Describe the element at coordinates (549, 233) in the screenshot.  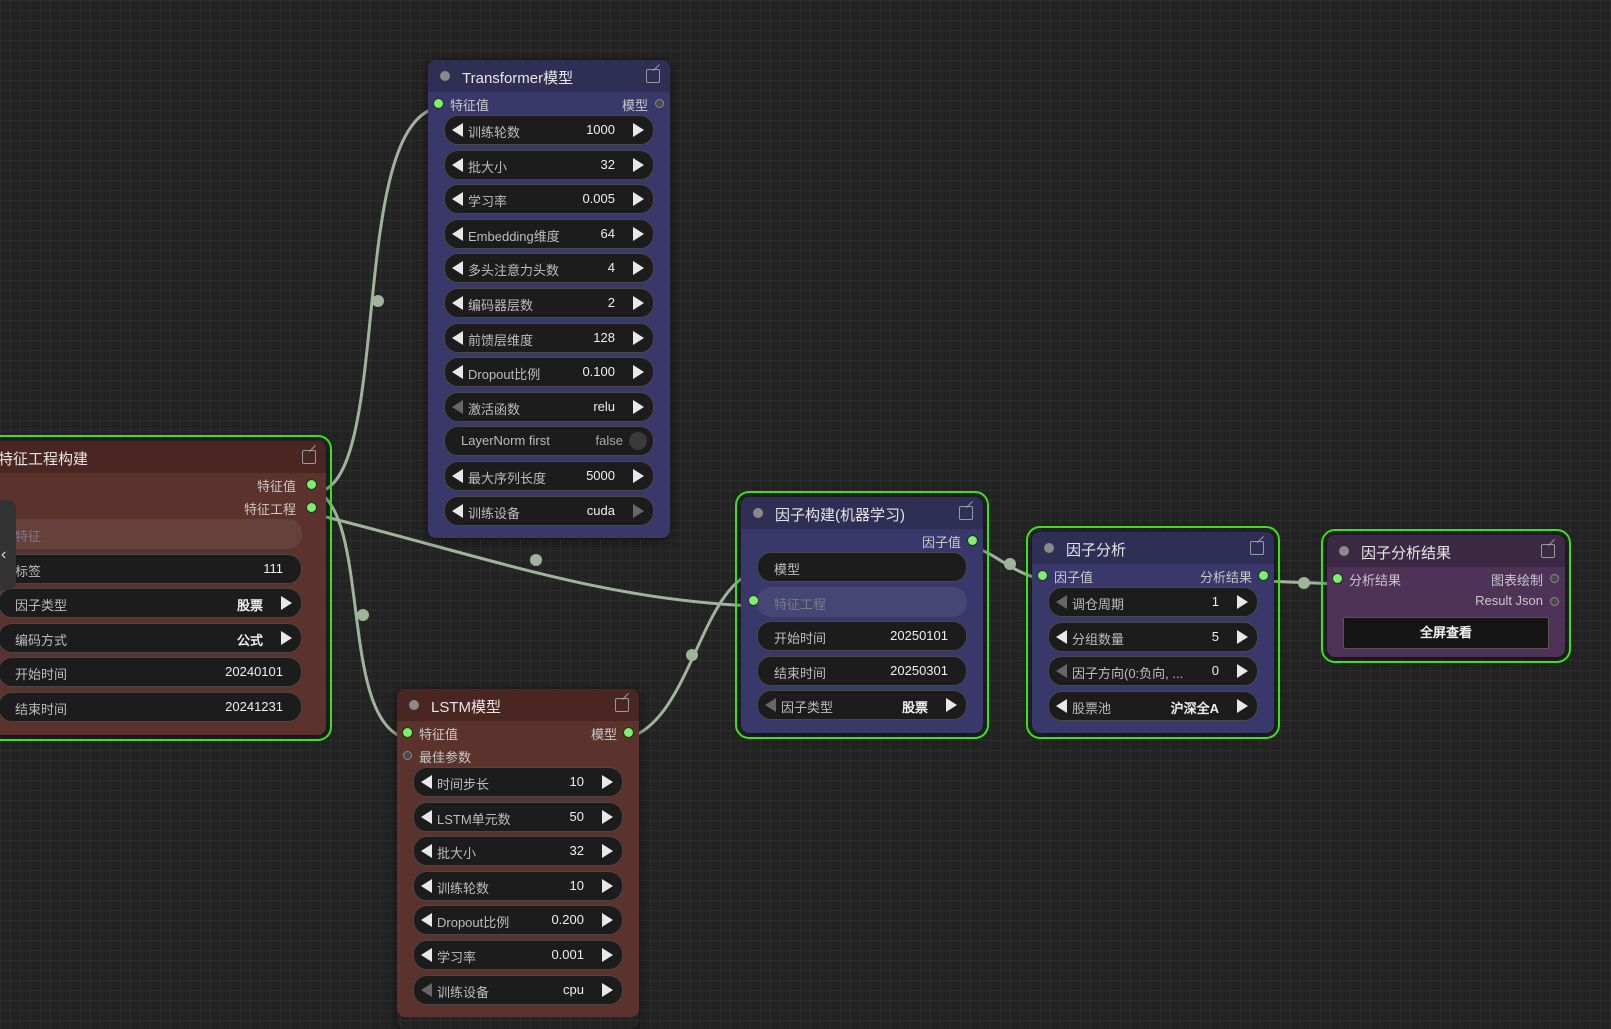
I see `widget-embedding-dim: Embedding维度 64` at that location.